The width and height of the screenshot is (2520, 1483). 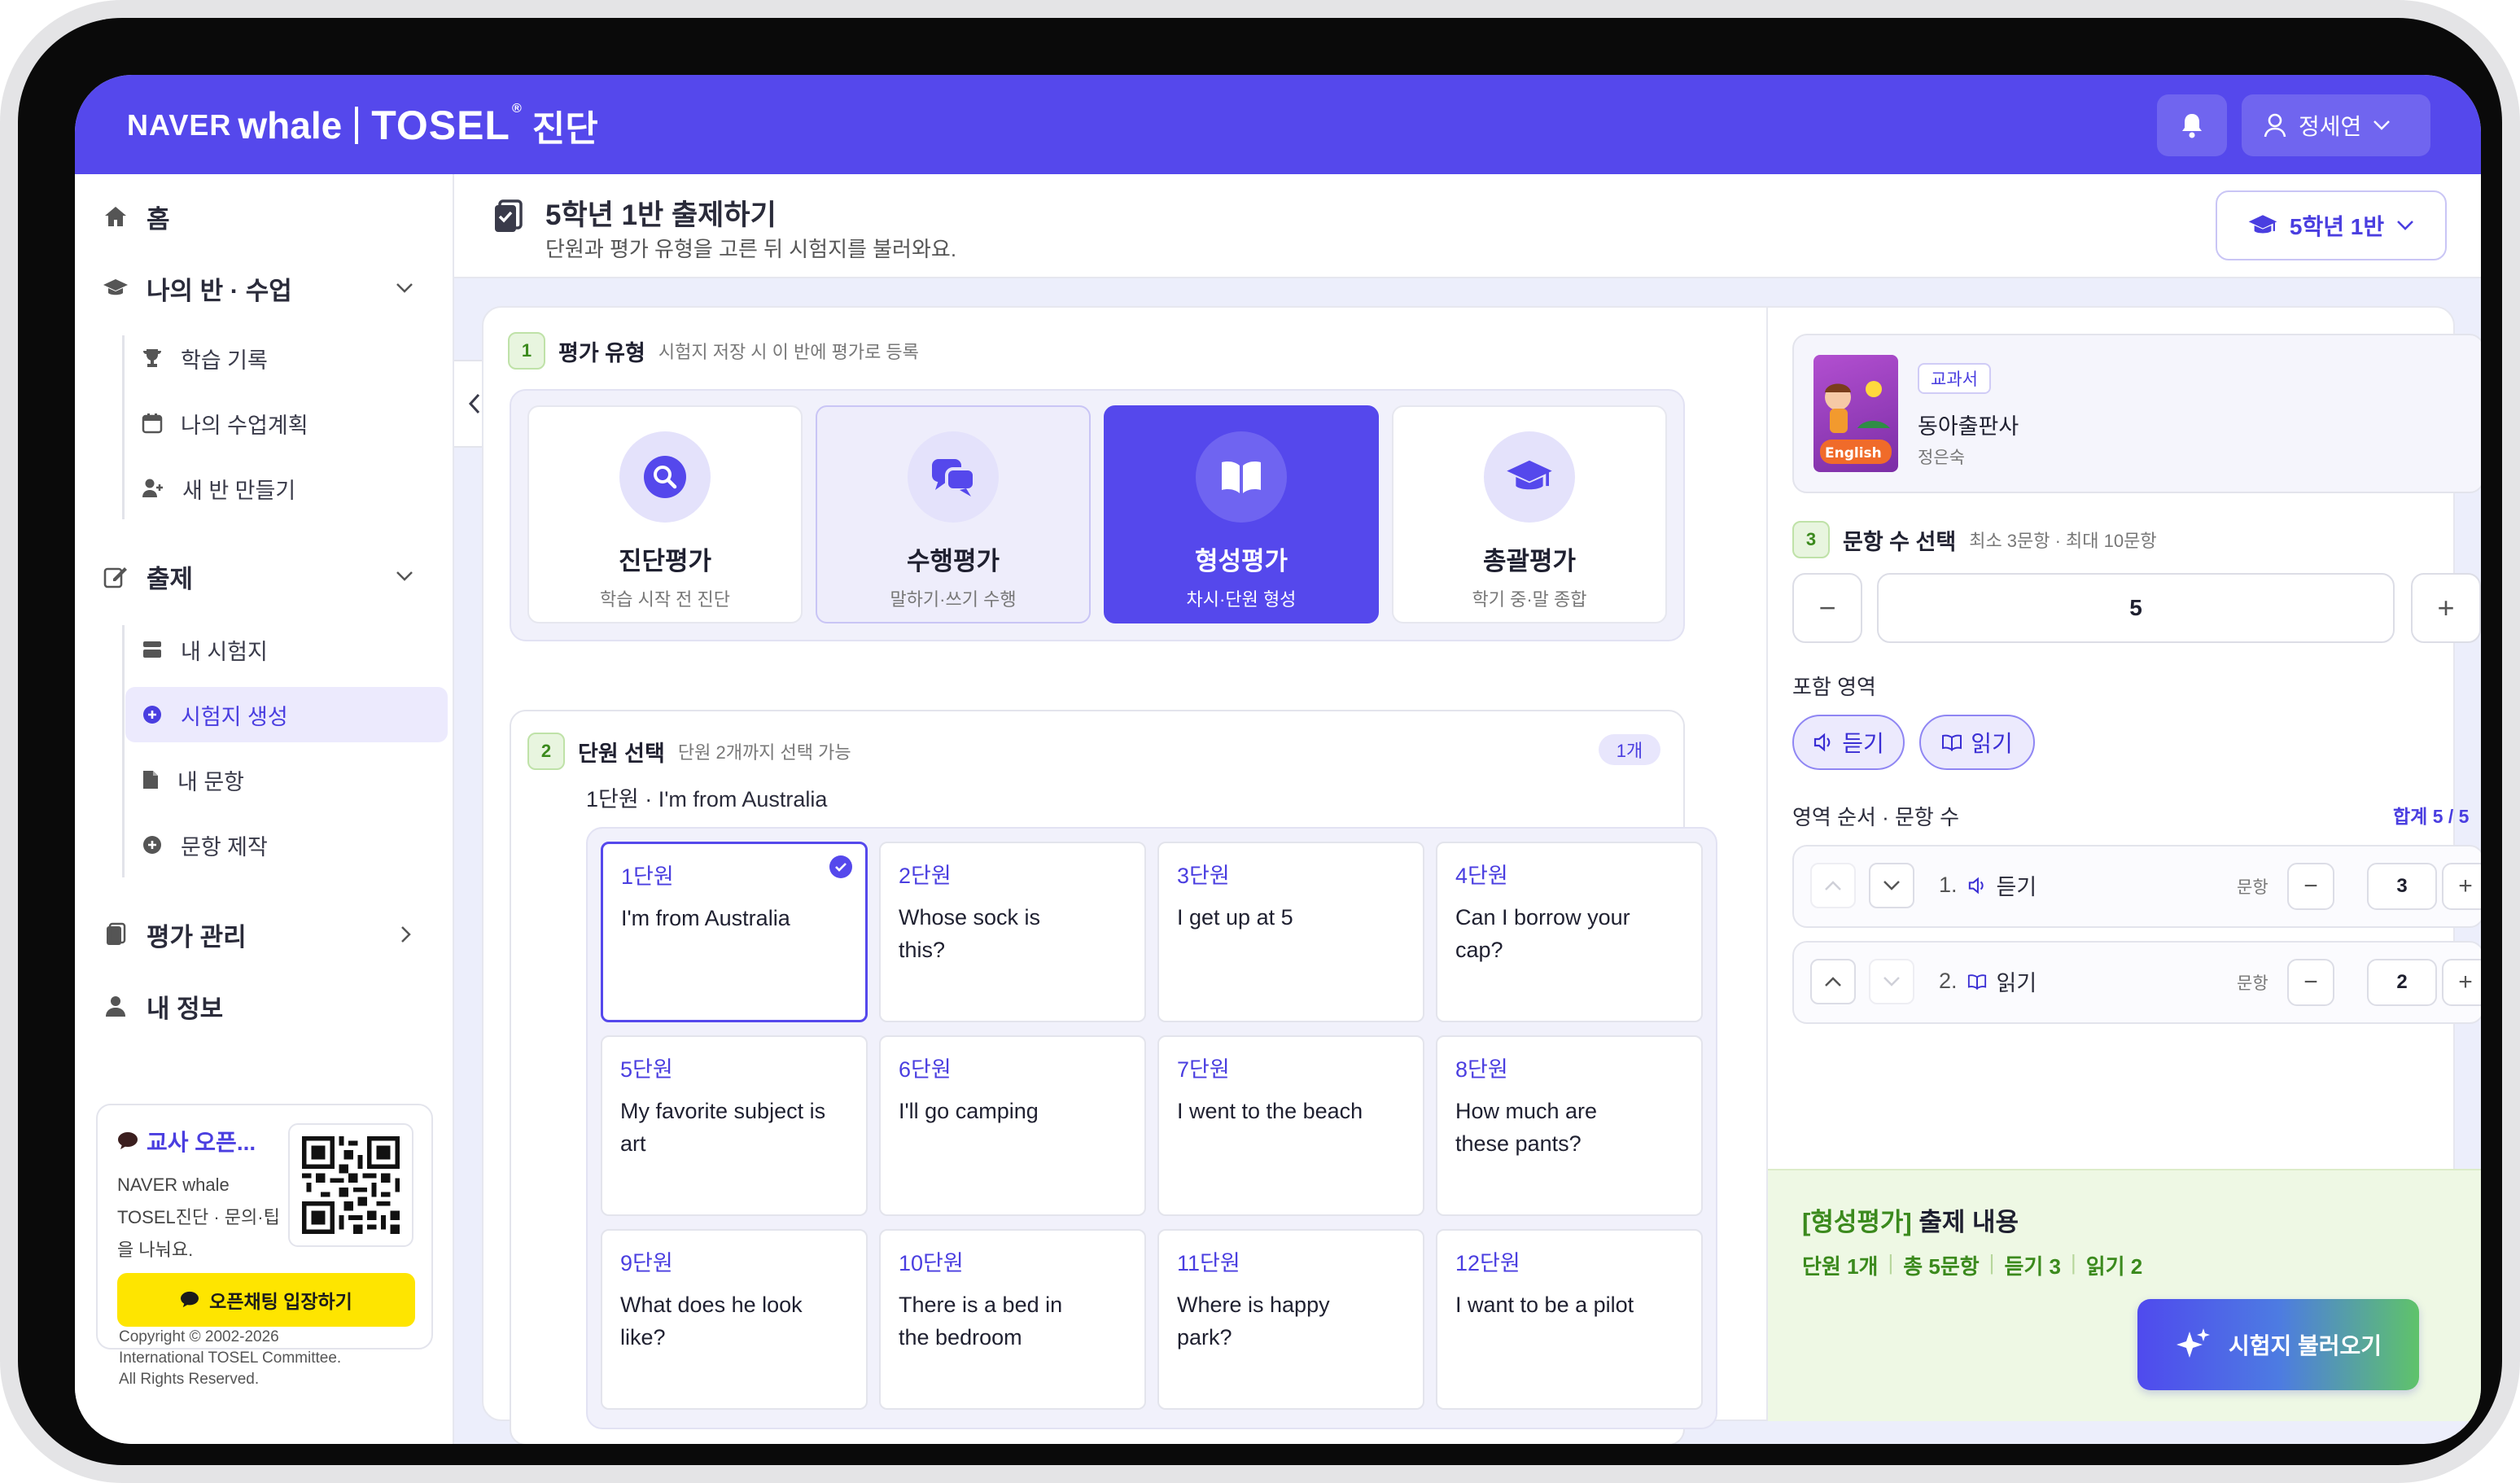 What do you see at coordinates (2330, 127) in the screenshot?
I see `user-name: 정세연` at bounding box center [2330, 127].